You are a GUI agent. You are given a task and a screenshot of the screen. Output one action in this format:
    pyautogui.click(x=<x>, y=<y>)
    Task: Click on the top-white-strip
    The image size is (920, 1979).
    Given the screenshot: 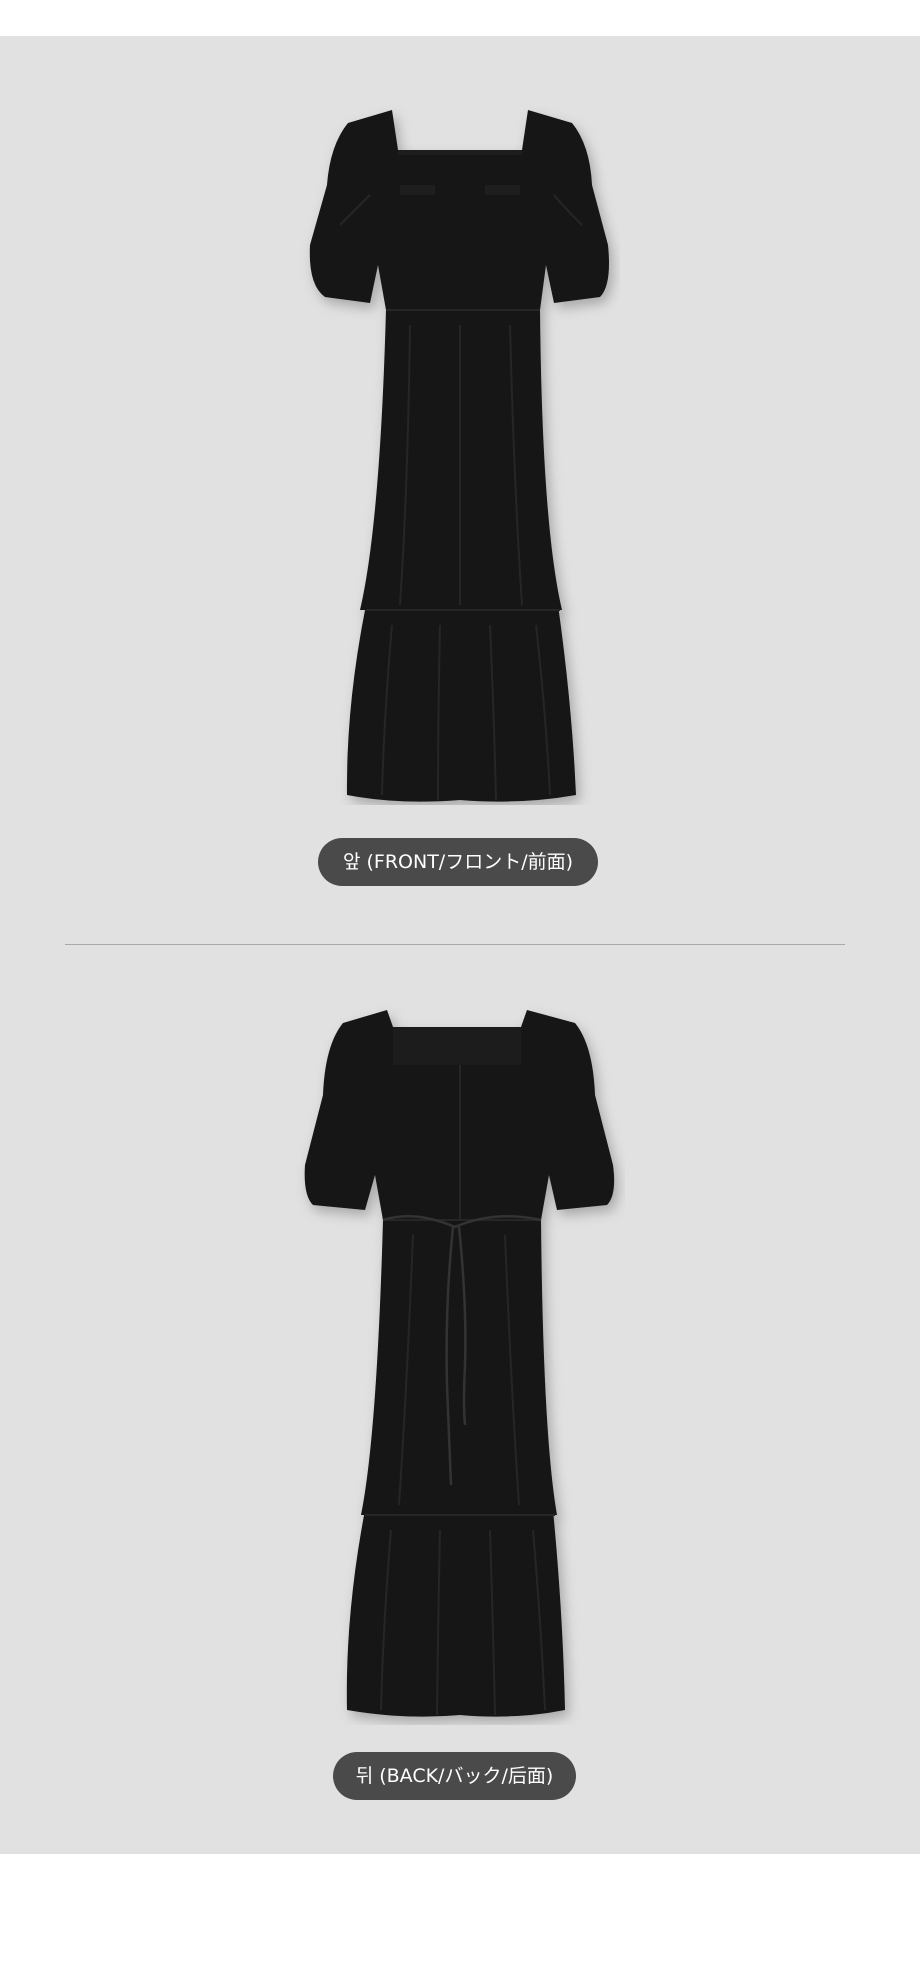 What is the action you would take?
    pyautogui.click(x=460, y=18)
    